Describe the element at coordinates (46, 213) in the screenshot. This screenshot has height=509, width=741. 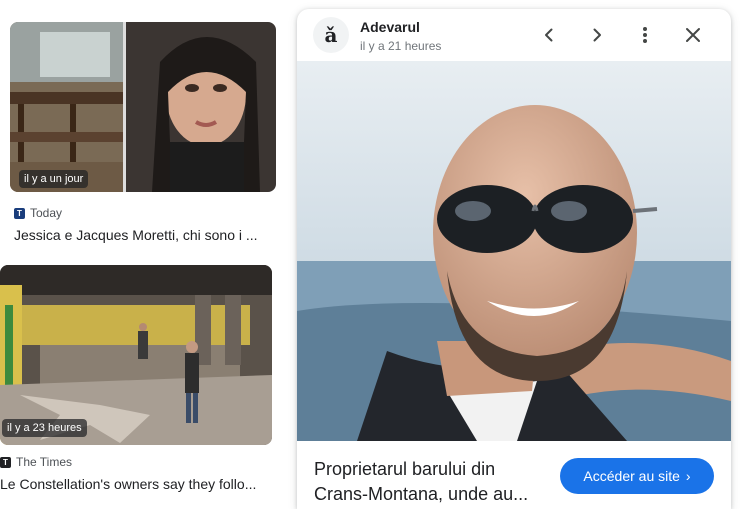
I see `source-name: Today` at that location.